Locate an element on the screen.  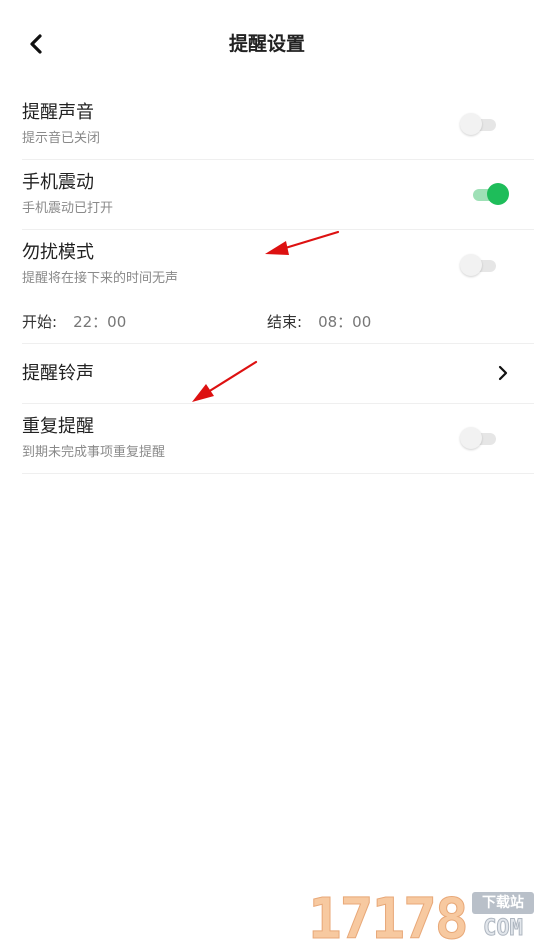
chevron-right-icon is located at coordinates (503, 373).